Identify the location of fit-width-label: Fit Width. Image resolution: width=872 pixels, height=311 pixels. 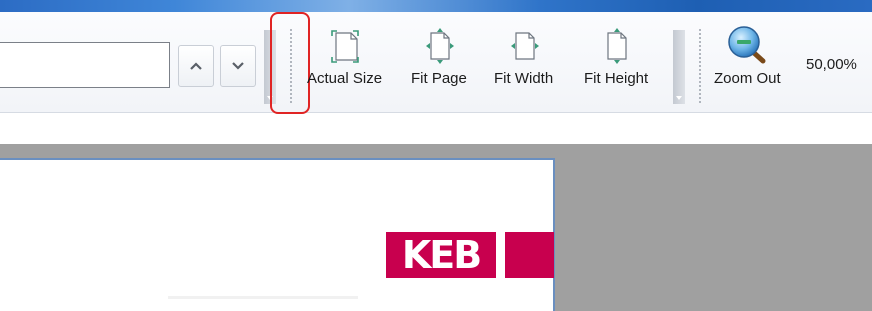
(524, 78).